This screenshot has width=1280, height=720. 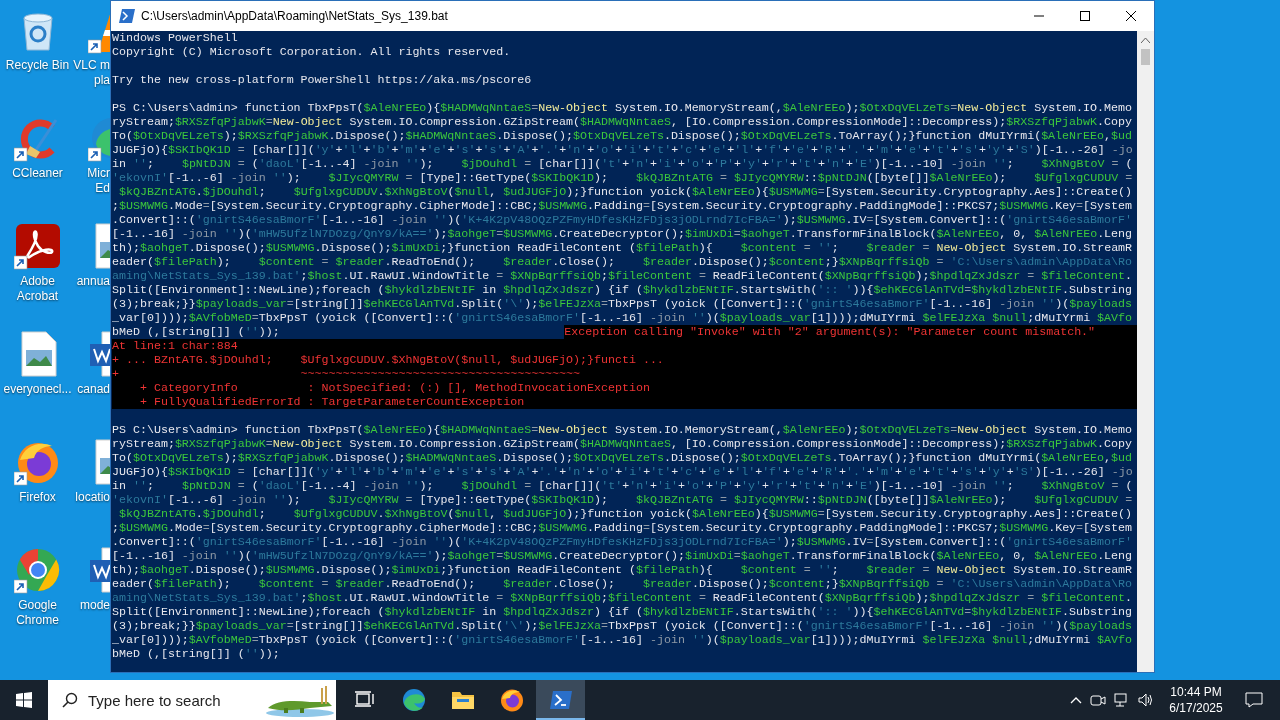 I want to click on pdf-icon, so click(x=37, y=246).